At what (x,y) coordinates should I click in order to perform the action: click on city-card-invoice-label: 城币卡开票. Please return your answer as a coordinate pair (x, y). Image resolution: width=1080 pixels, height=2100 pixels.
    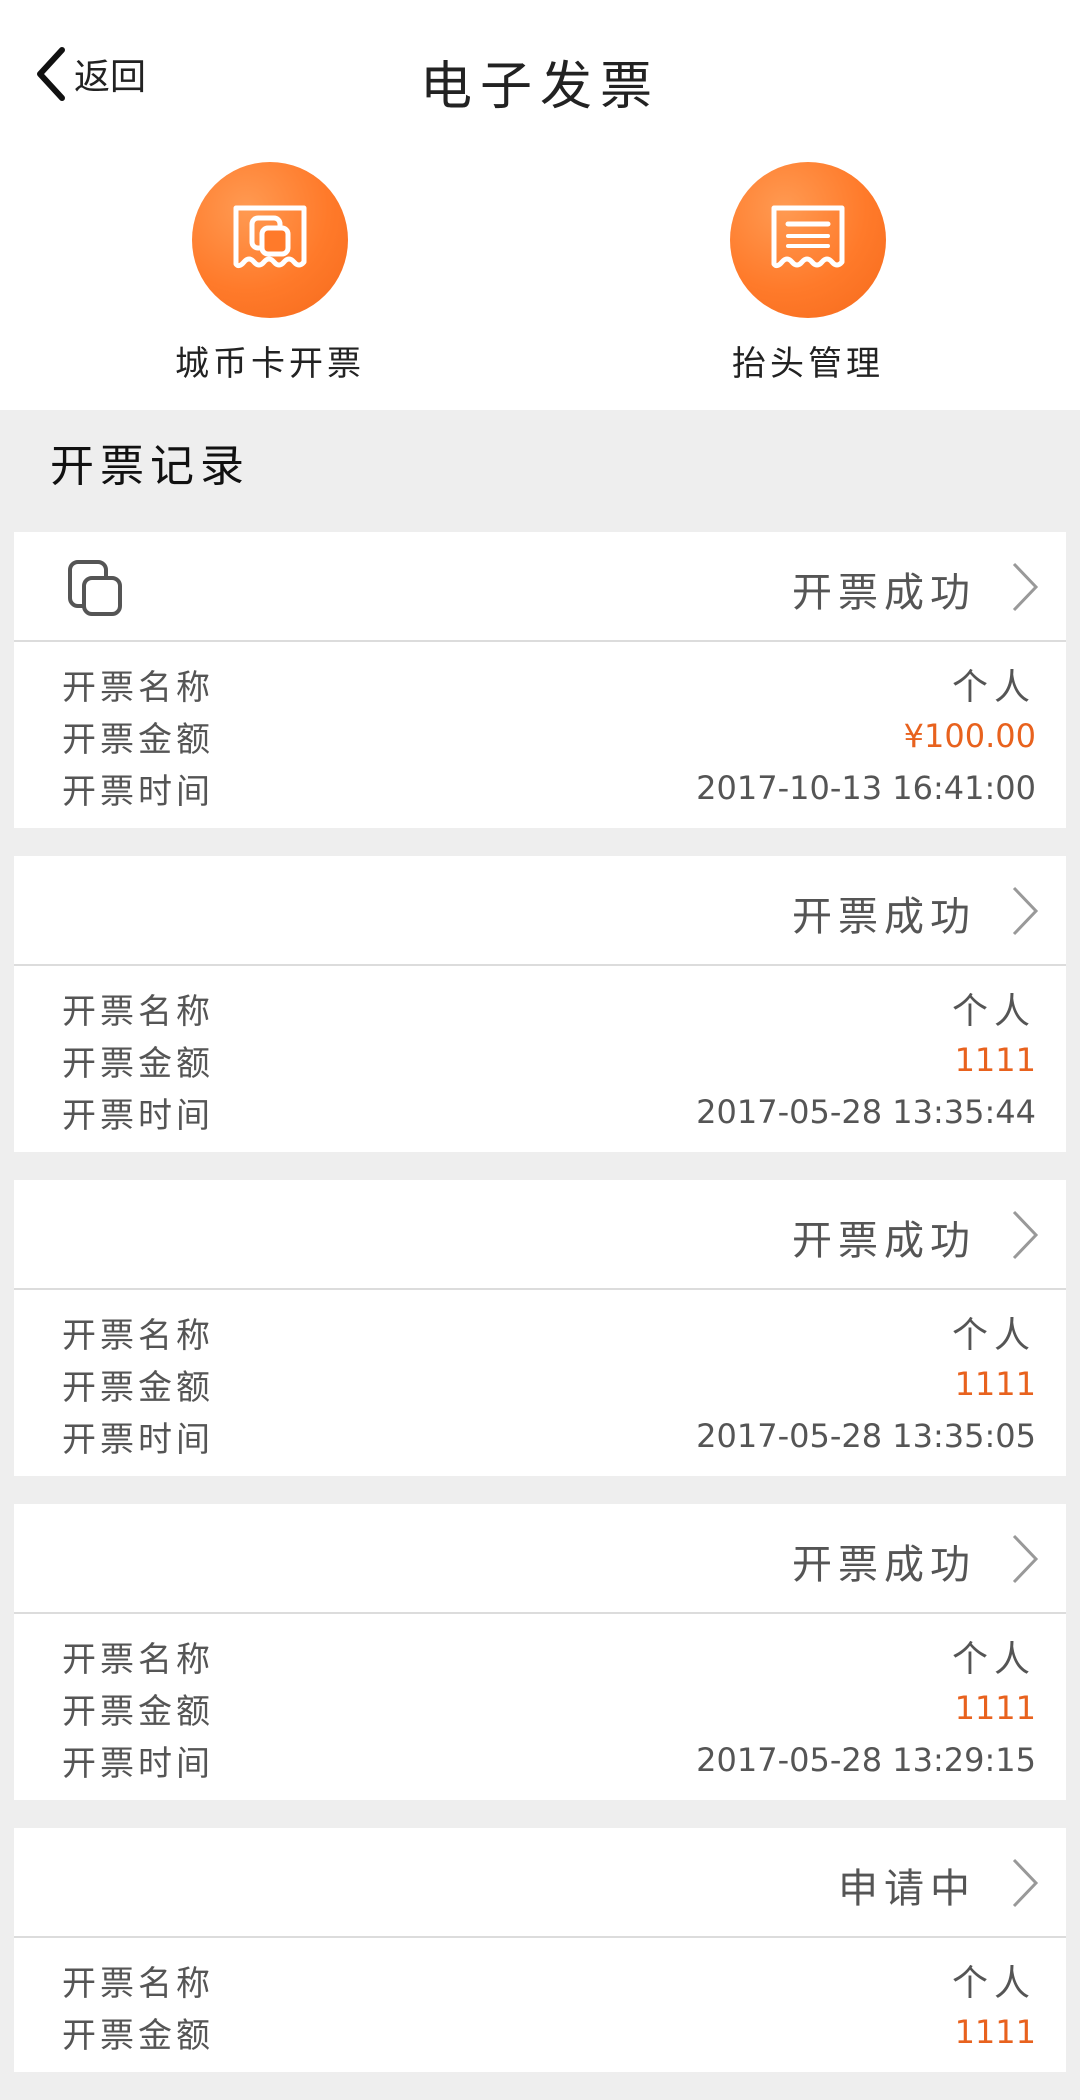
    Looking at the image, I should click on (270, 364).